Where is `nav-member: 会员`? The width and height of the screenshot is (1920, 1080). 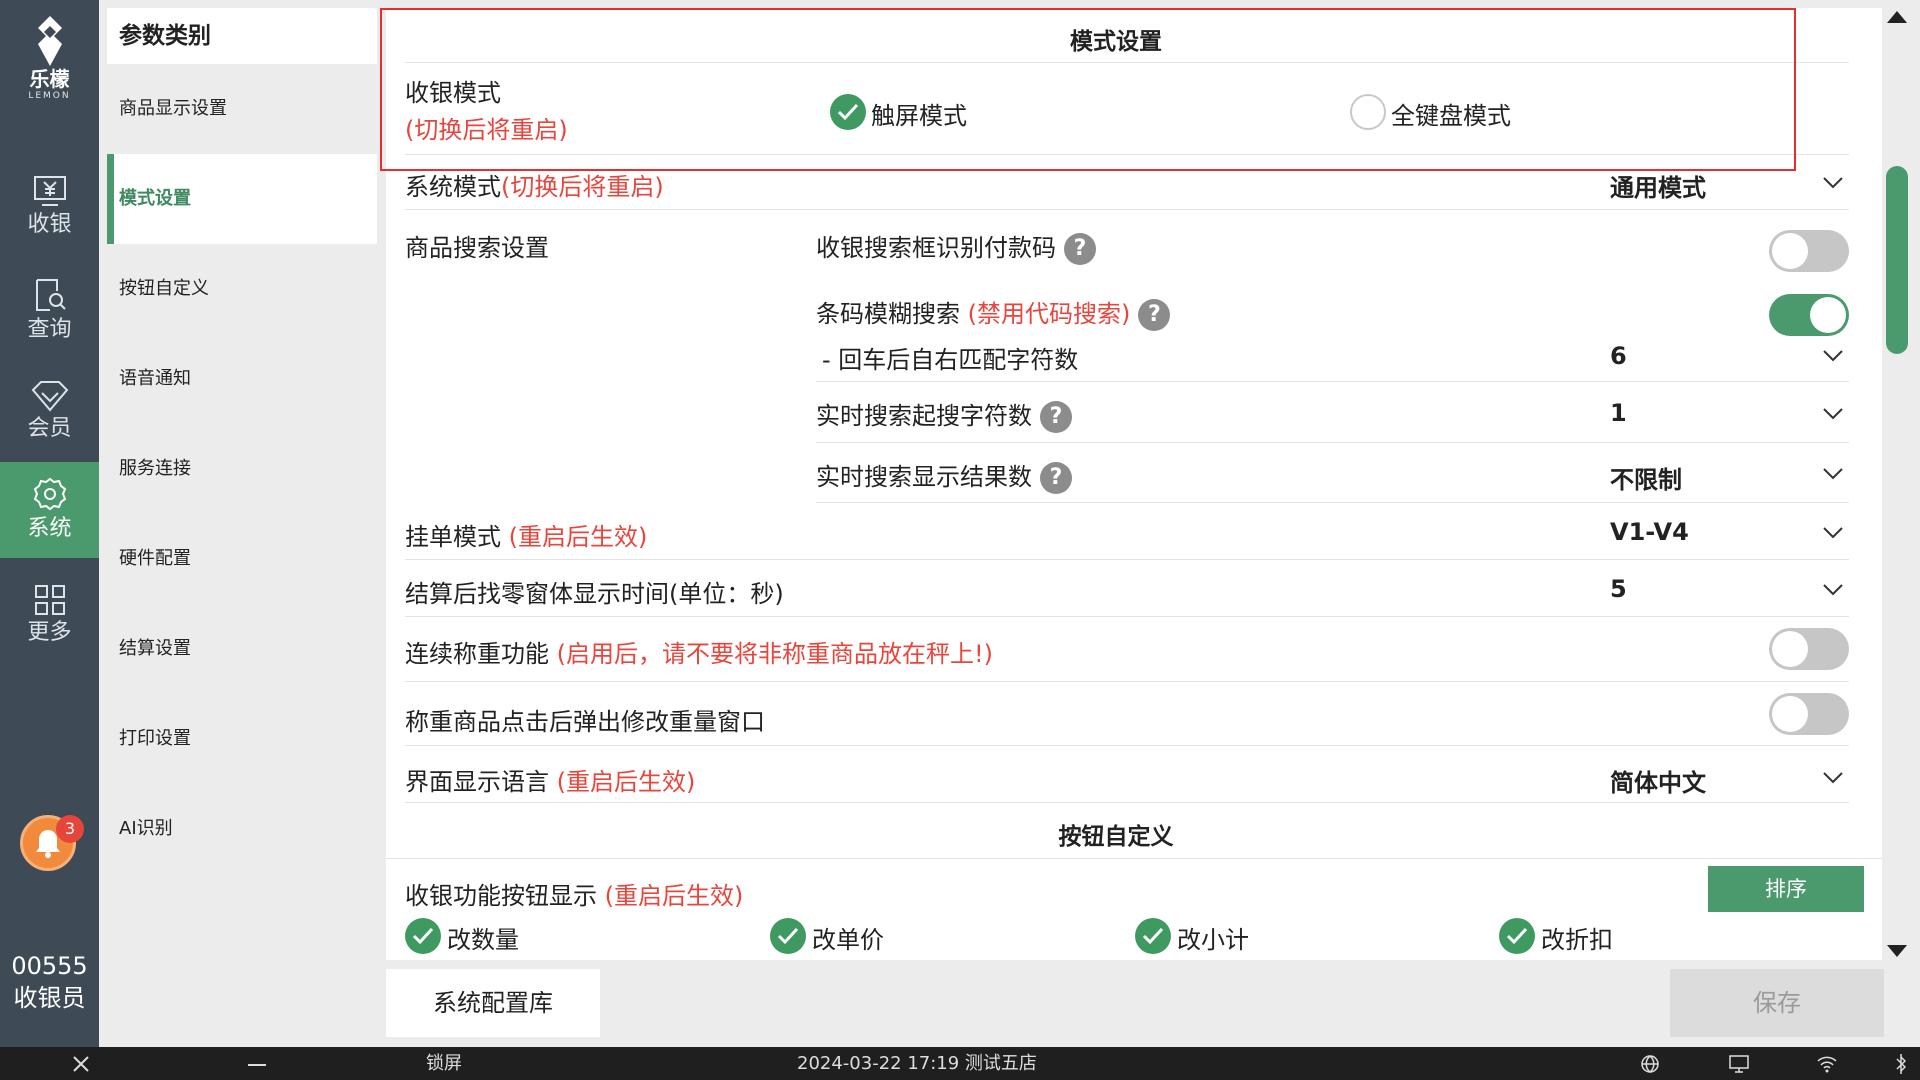
nav-member: 会员 is located at coordinates (49, 414).